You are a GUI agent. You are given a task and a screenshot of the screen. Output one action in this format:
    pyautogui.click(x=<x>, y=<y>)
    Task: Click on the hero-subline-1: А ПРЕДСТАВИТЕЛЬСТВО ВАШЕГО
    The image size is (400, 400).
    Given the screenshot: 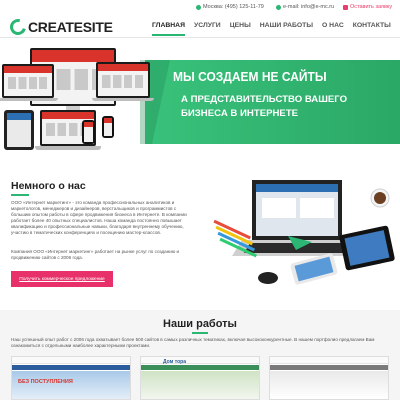 What is the action you would take?
    pyautogui.click(x=264, y=99)
    